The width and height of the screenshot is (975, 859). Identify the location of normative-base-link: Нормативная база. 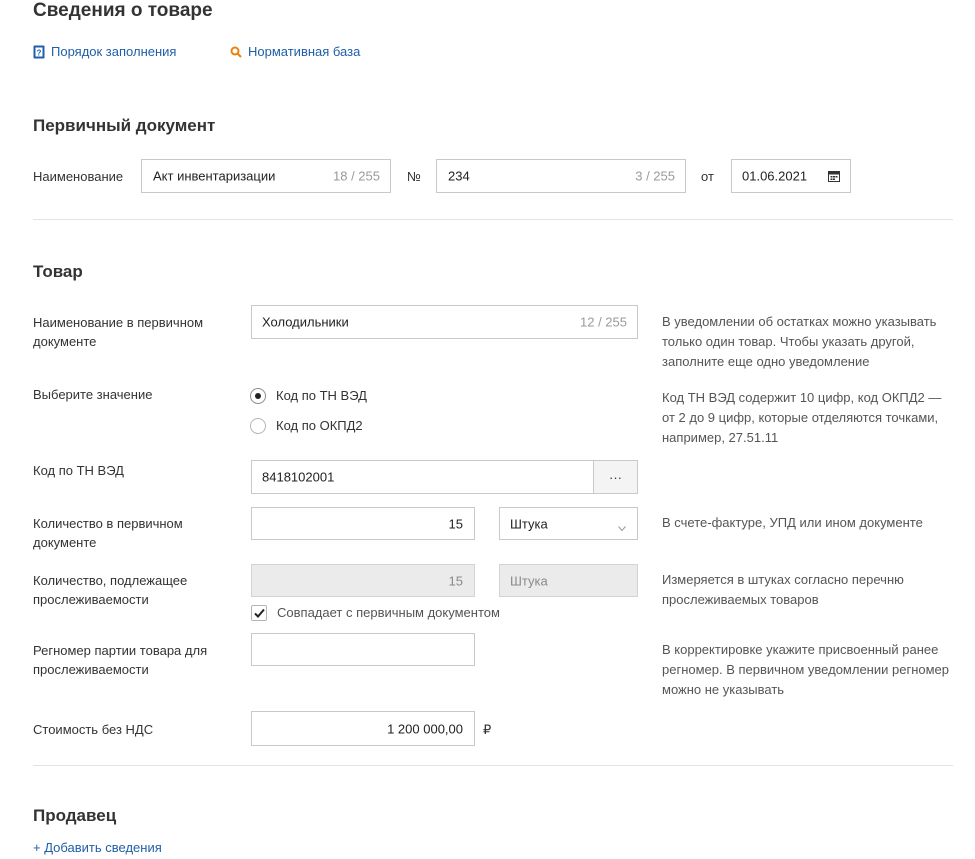
(295, 51).